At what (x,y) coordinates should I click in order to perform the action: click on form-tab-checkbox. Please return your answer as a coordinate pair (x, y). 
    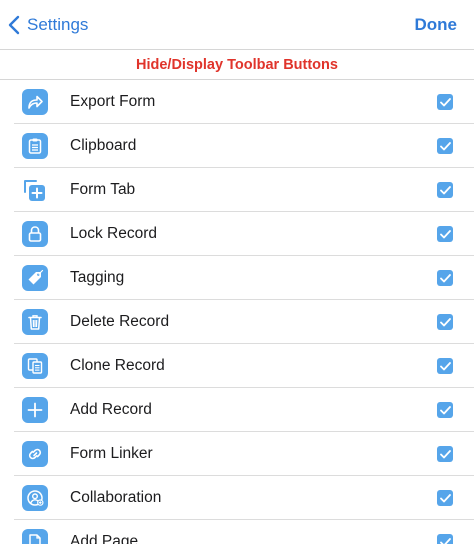
    Looking at the image, I should click on (445, 190).